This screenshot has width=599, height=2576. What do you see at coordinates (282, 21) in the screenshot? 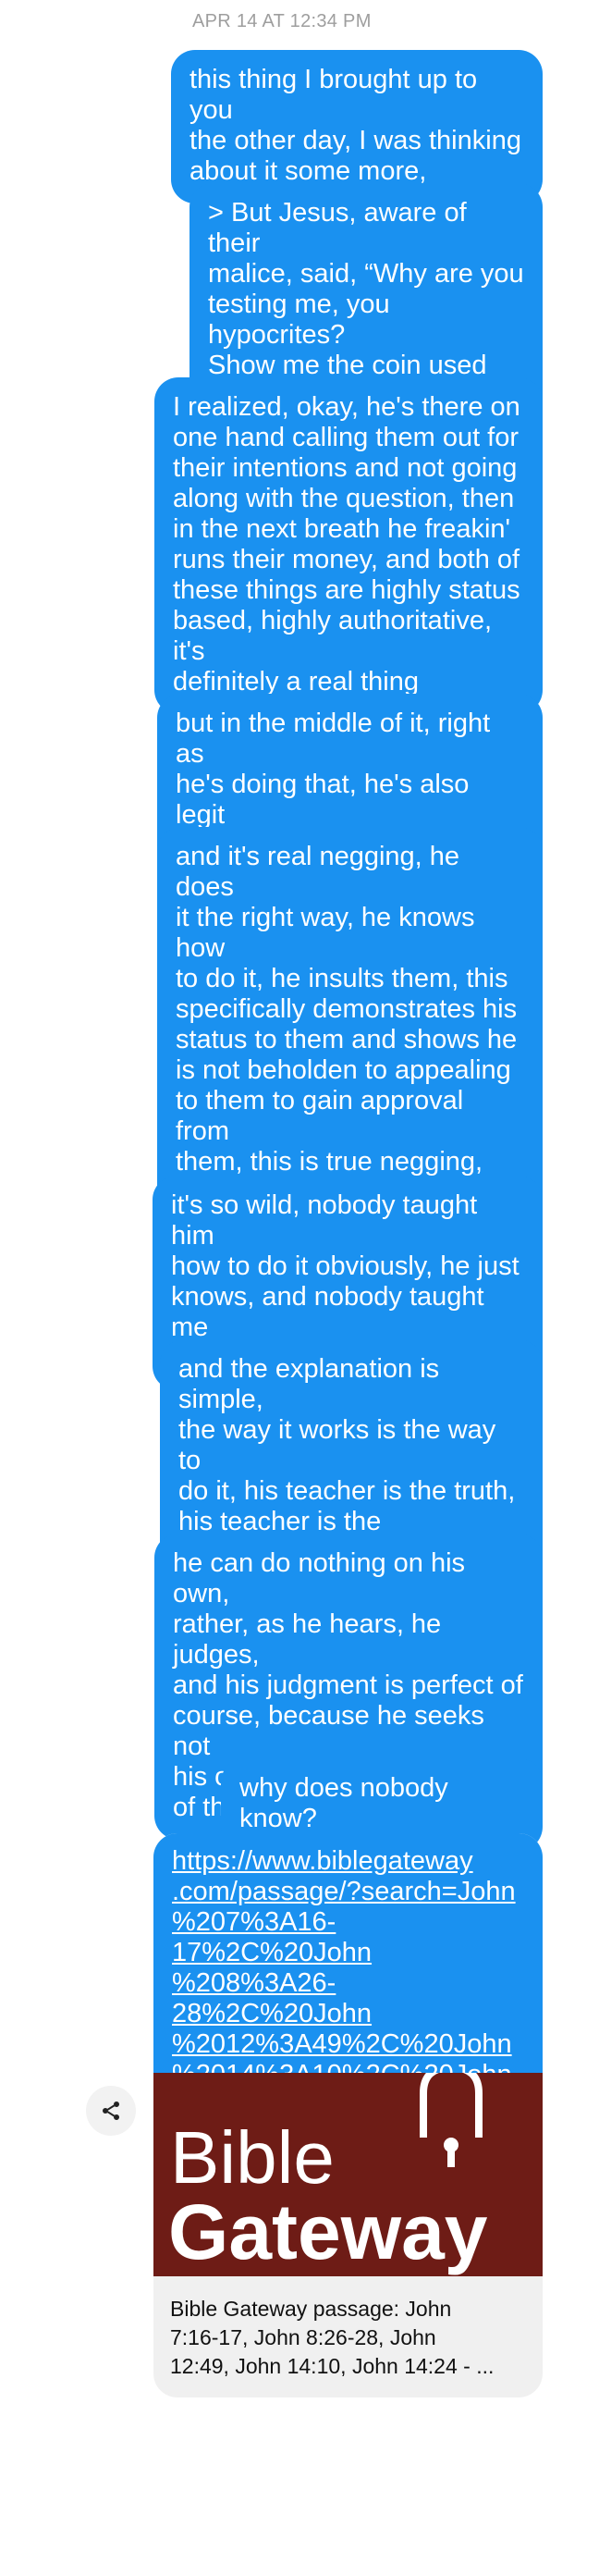
I see `message-timestamp: APR 14 AT 12:34 PM` at bounding box center [282, 21].